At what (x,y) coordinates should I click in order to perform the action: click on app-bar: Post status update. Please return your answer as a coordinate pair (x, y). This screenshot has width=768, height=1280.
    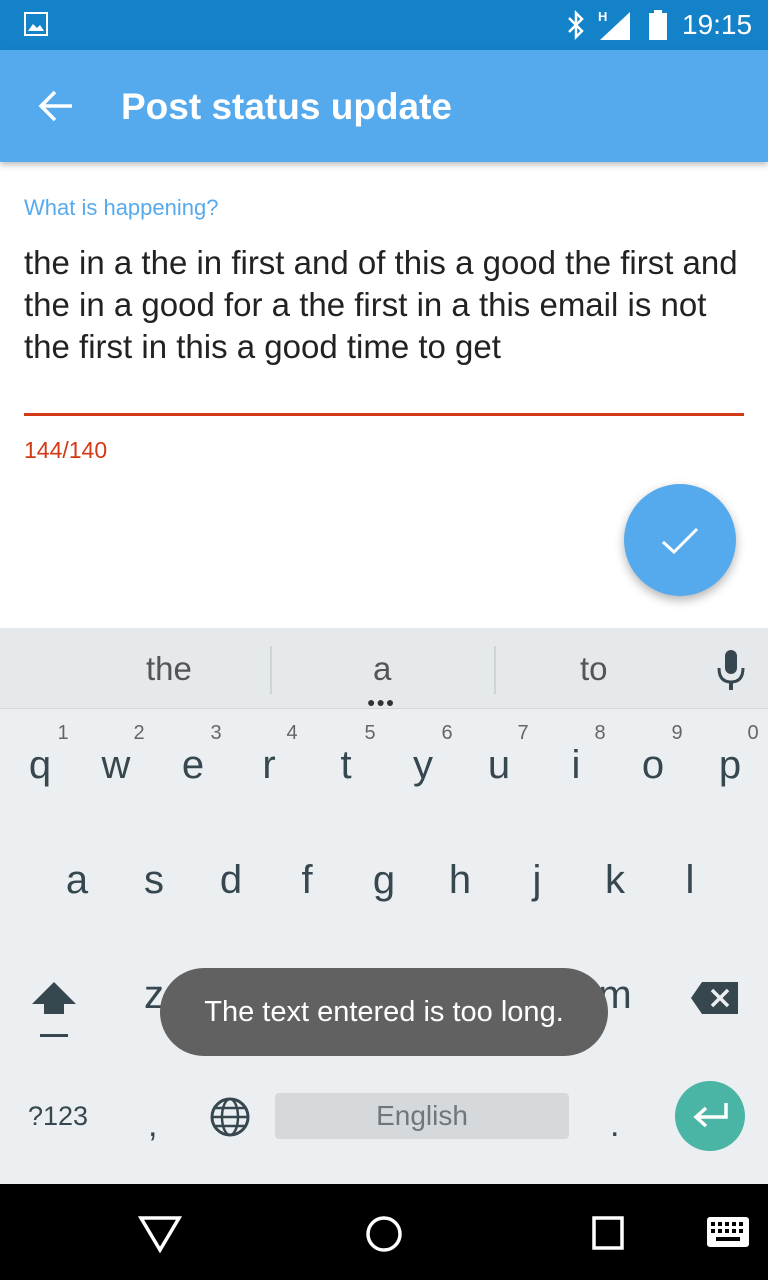
    Looking at the image, I should click on (384, 106).